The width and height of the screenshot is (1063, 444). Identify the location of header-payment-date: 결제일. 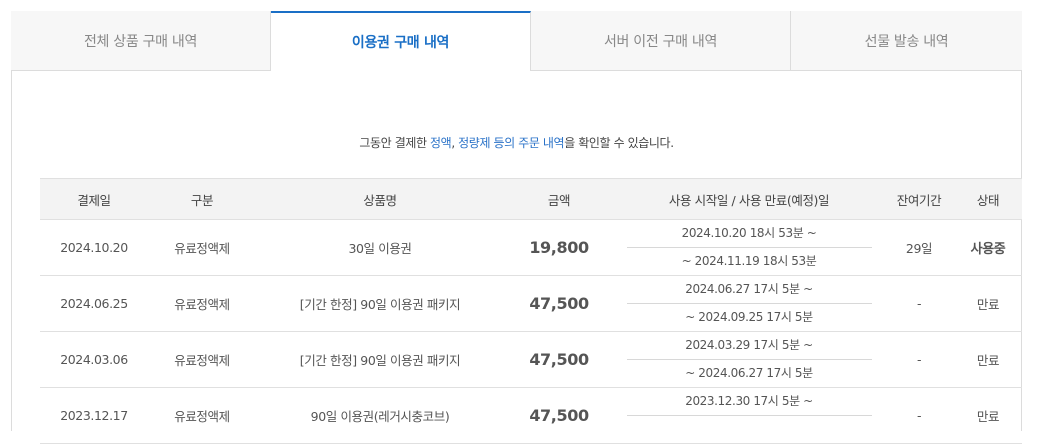
(94, 199).